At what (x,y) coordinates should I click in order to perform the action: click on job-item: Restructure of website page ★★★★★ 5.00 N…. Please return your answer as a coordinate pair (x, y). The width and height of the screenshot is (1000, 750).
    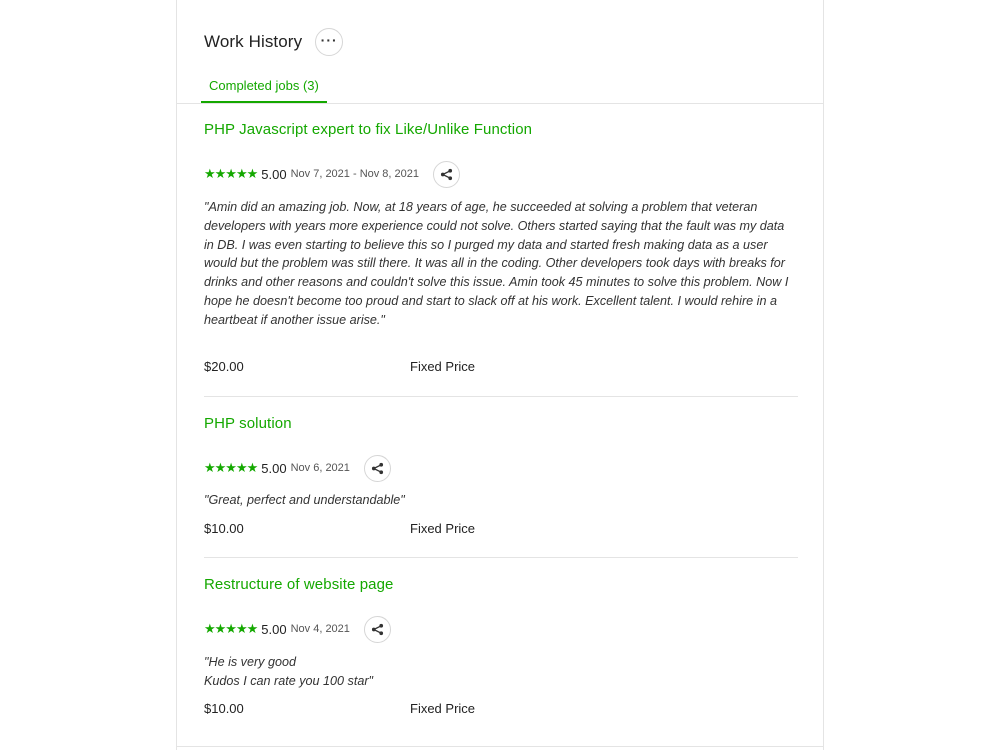
    Looking at the image, I should click on (501, 646).